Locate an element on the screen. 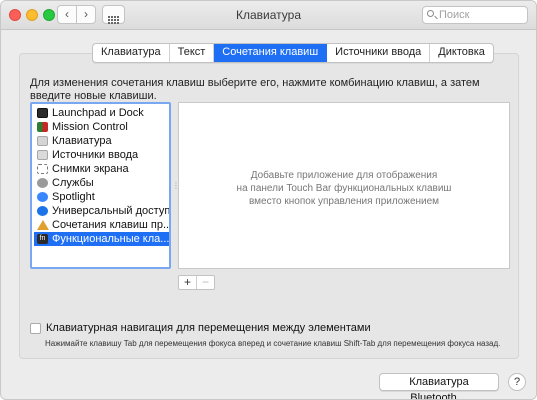 This screenshot has width=537, height=400. list-item-keyboard: Клавиатура is located at coordinates (101, 141).